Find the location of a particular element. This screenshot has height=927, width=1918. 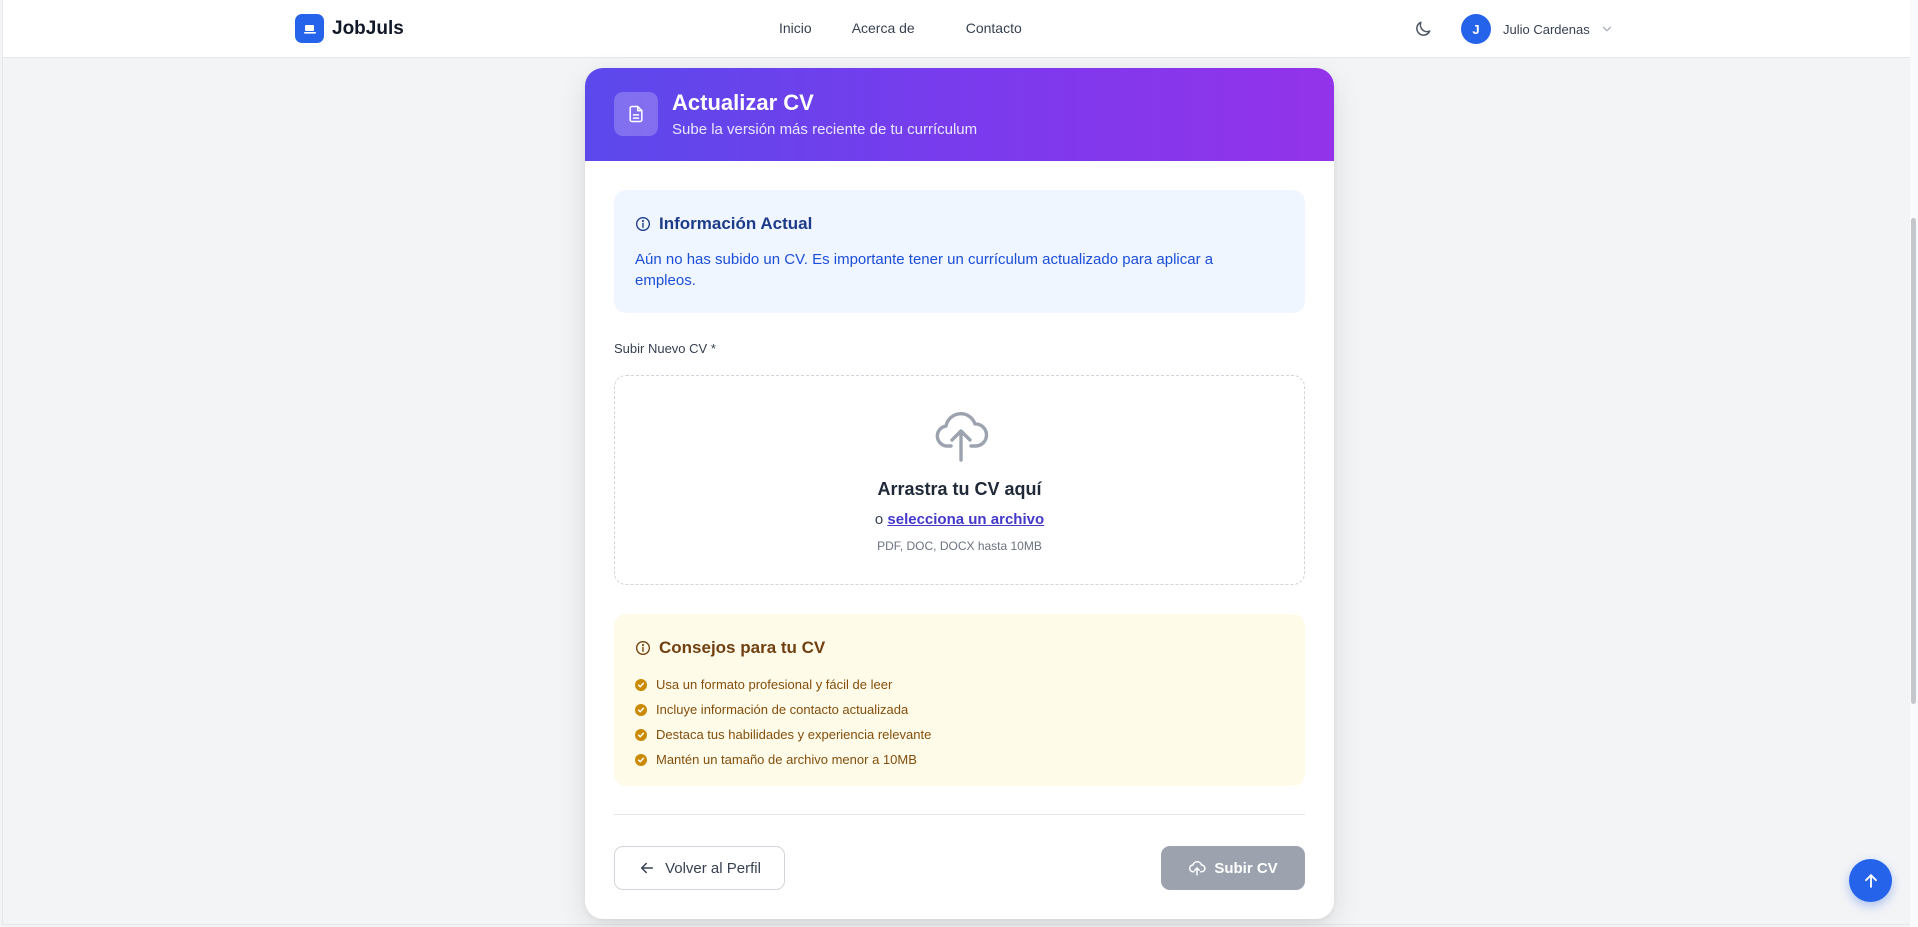

back-to-profile-button: Volver al Perfil is located at coordinates (699, 868).